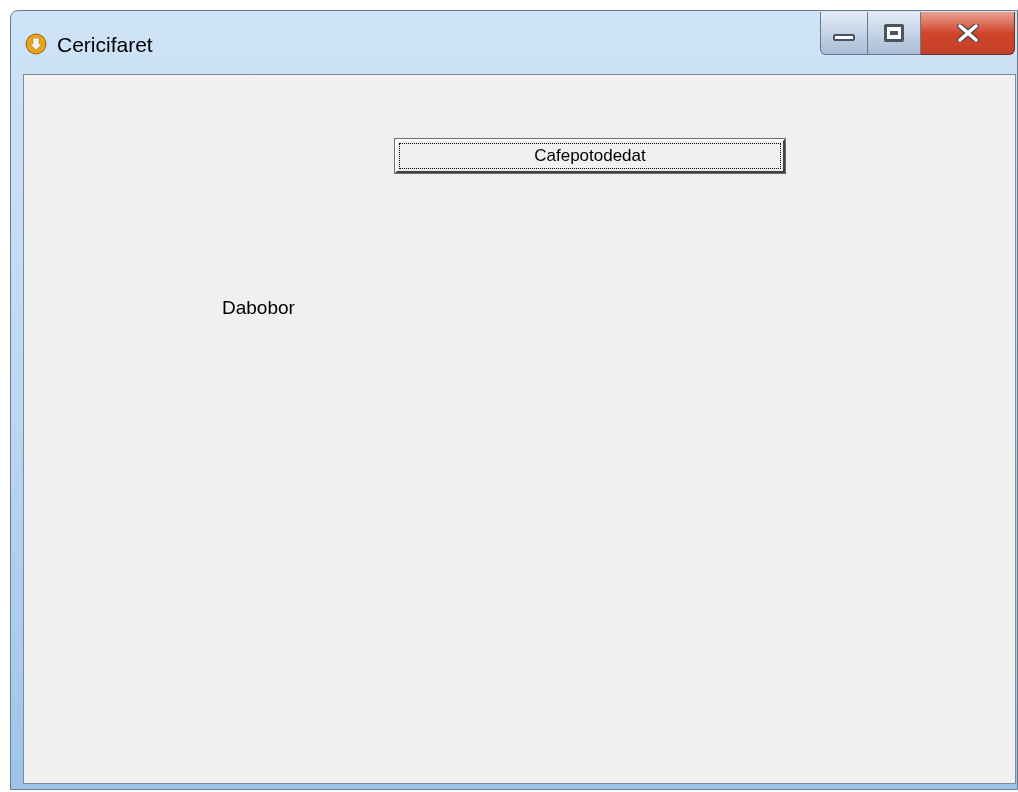  I want to click on maximize-button, so click(894, 33).